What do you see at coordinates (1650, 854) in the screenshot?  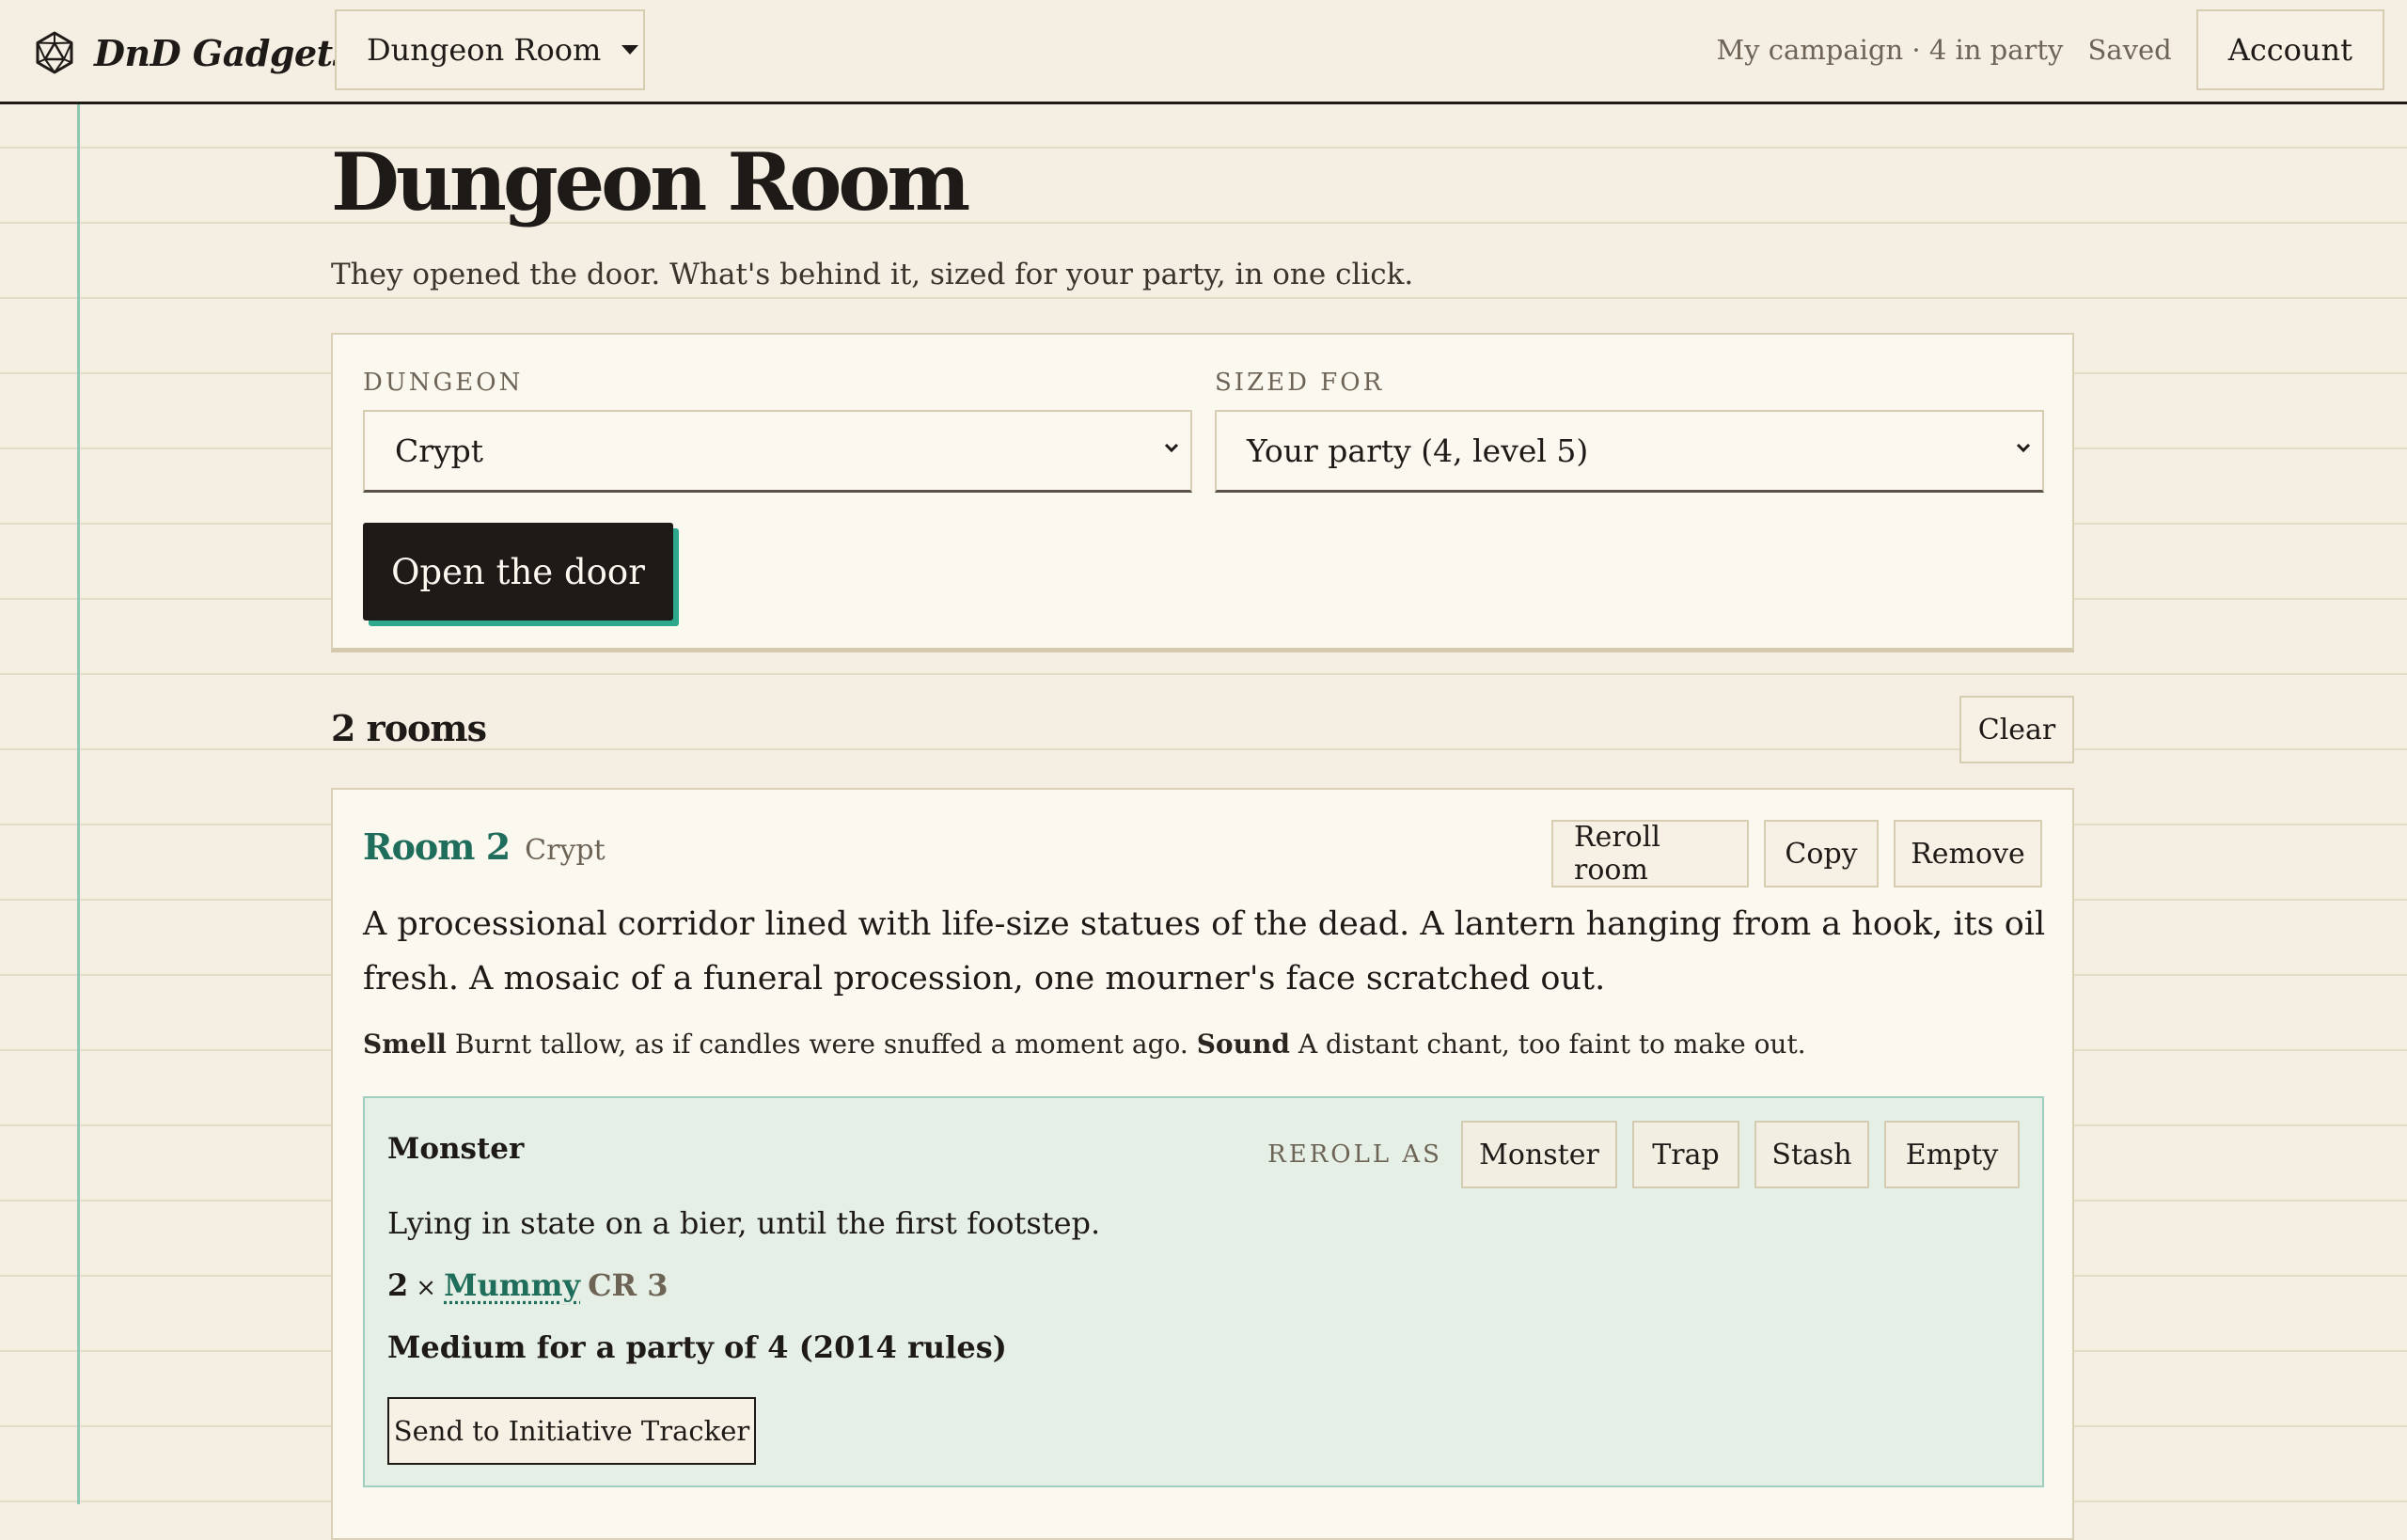 I see `reroll-room-button: Reroll room` at bounding box center [1650, 854].